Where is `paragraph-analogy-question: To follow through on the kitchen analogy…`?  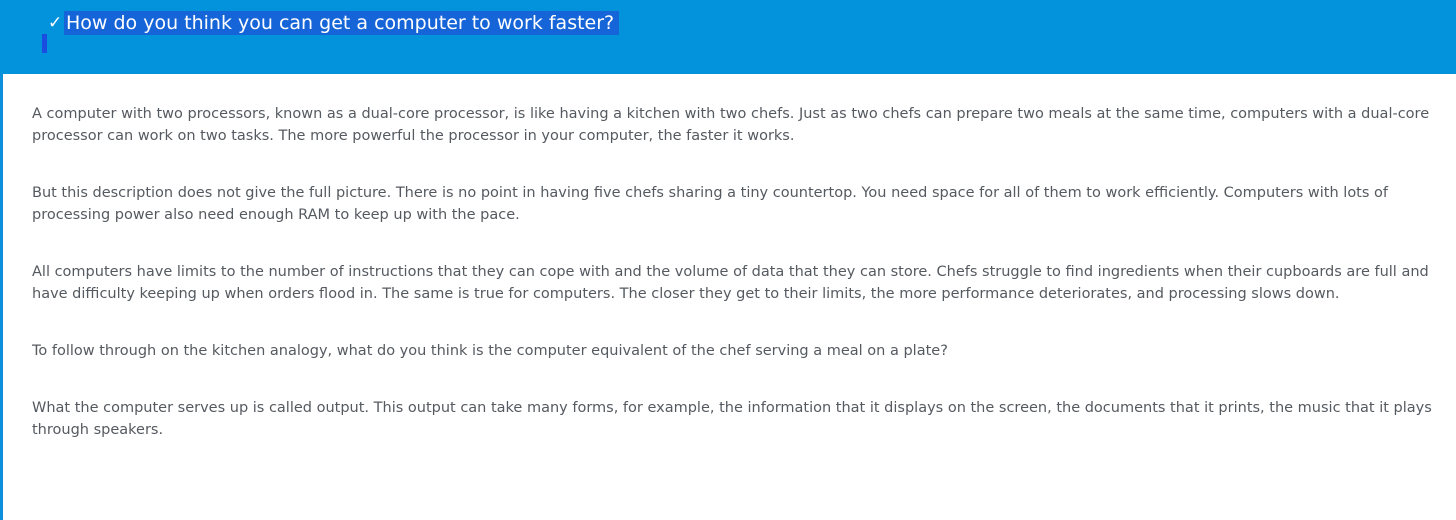 paragraph-analogy-question: To follow through on the kitchen analogy… is located at coordinates (490, 351).